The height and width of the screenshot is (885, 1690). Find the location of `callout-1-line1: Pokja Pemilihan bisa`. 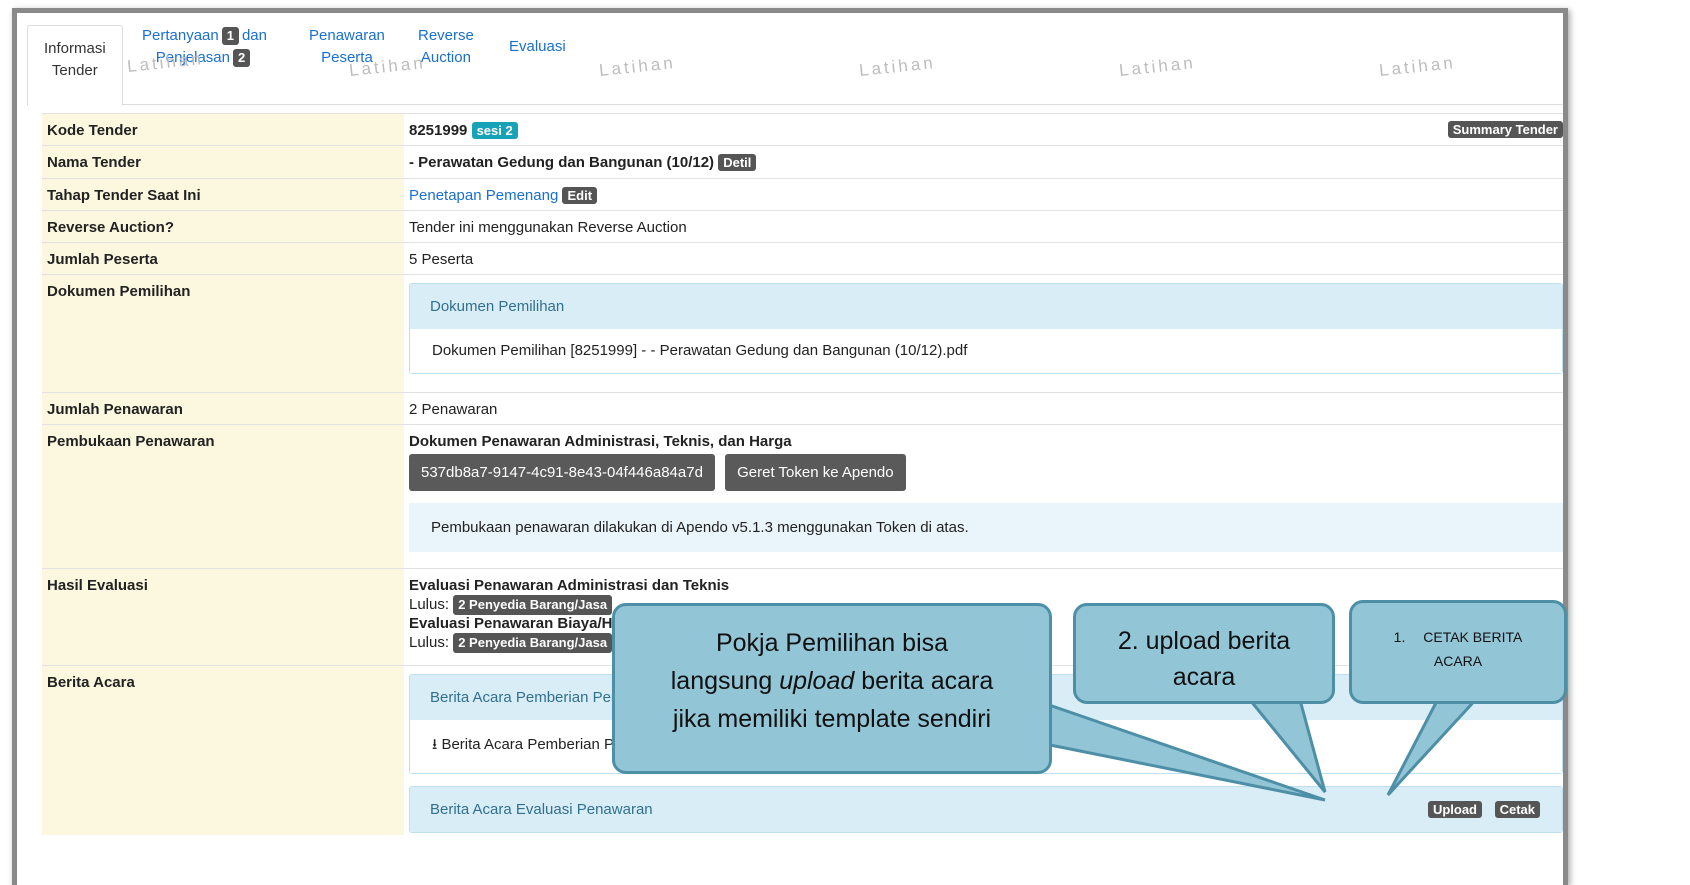

callout-1-line1: Pokja Pemilihan bisa is located at coordinates (832, 643).